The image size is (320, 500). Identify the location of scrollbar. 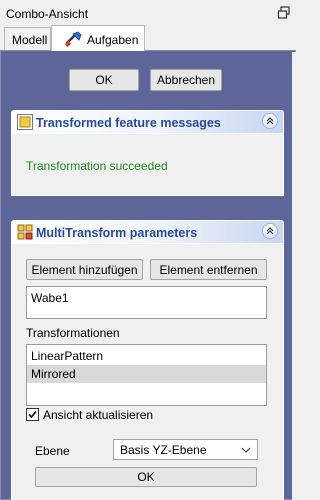
(295, 276).